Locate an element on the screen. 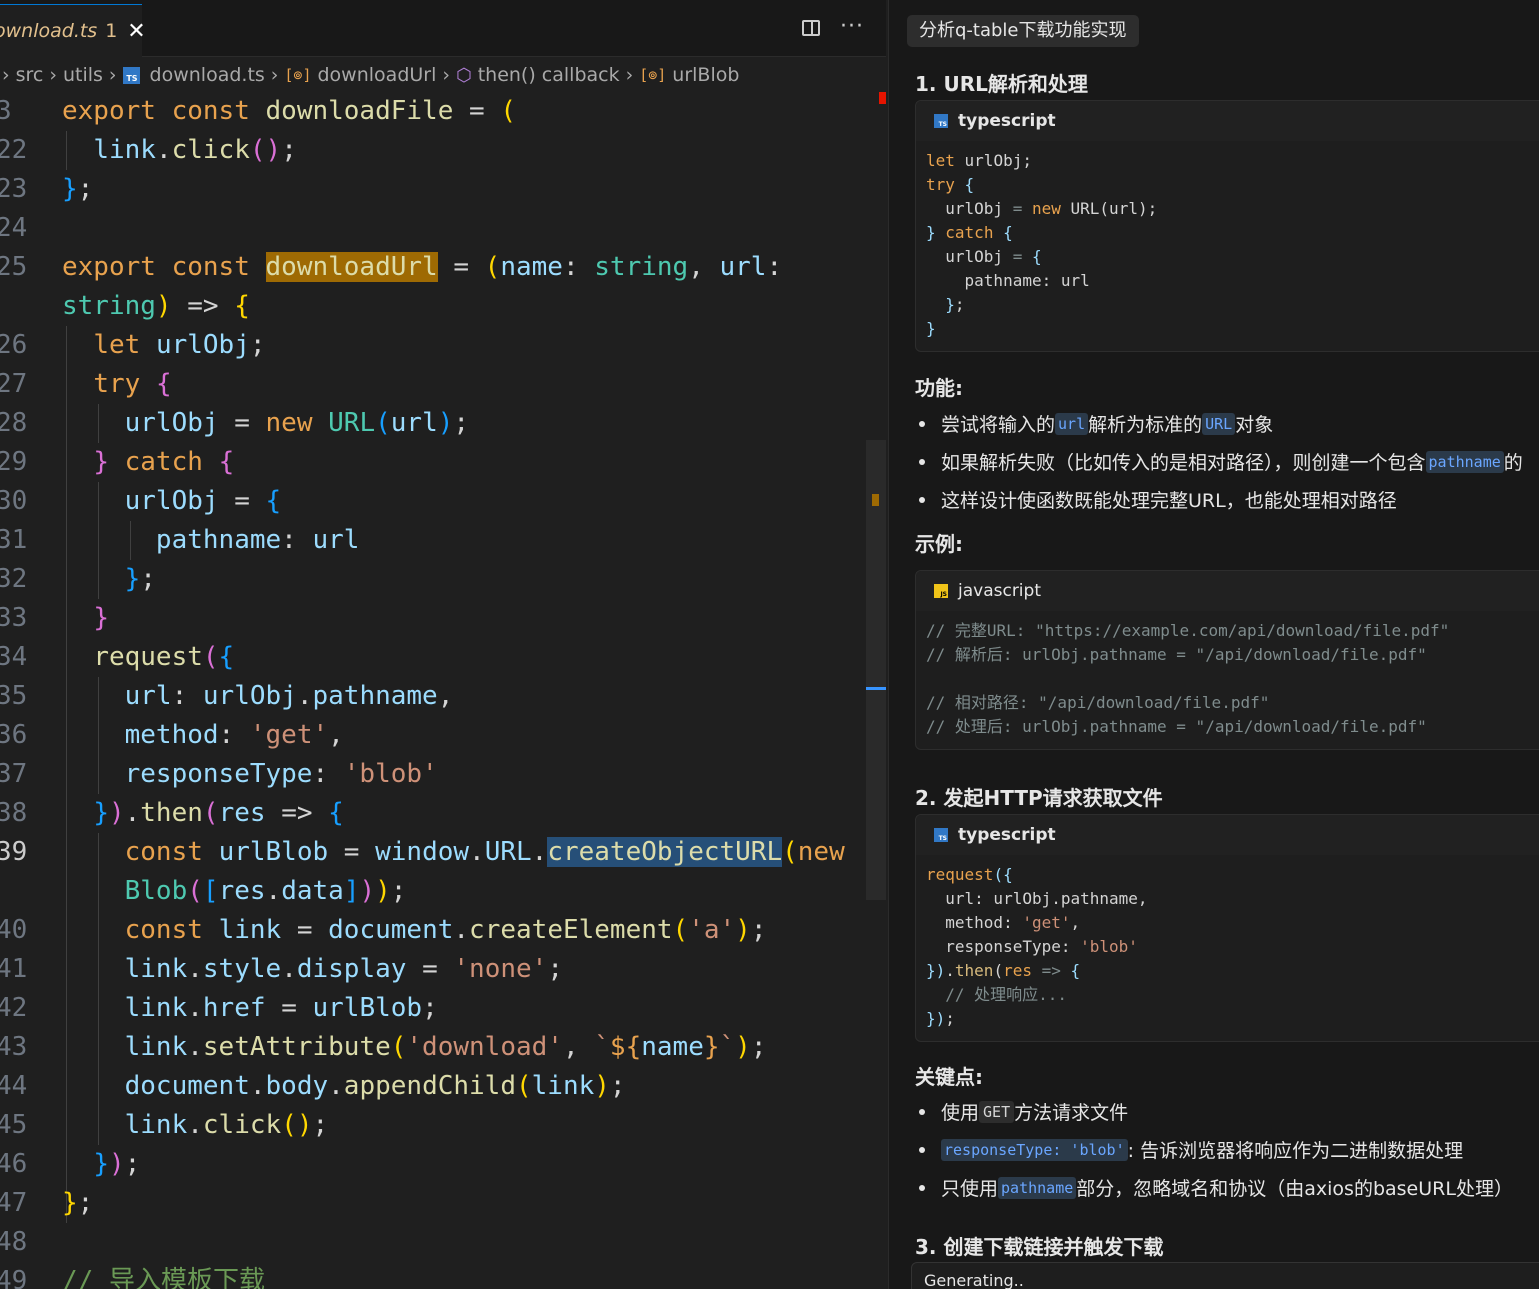 This screenshot has height=1289, width=1539. code-line: 36 method: 'get', is located at coordinates (172, 735).